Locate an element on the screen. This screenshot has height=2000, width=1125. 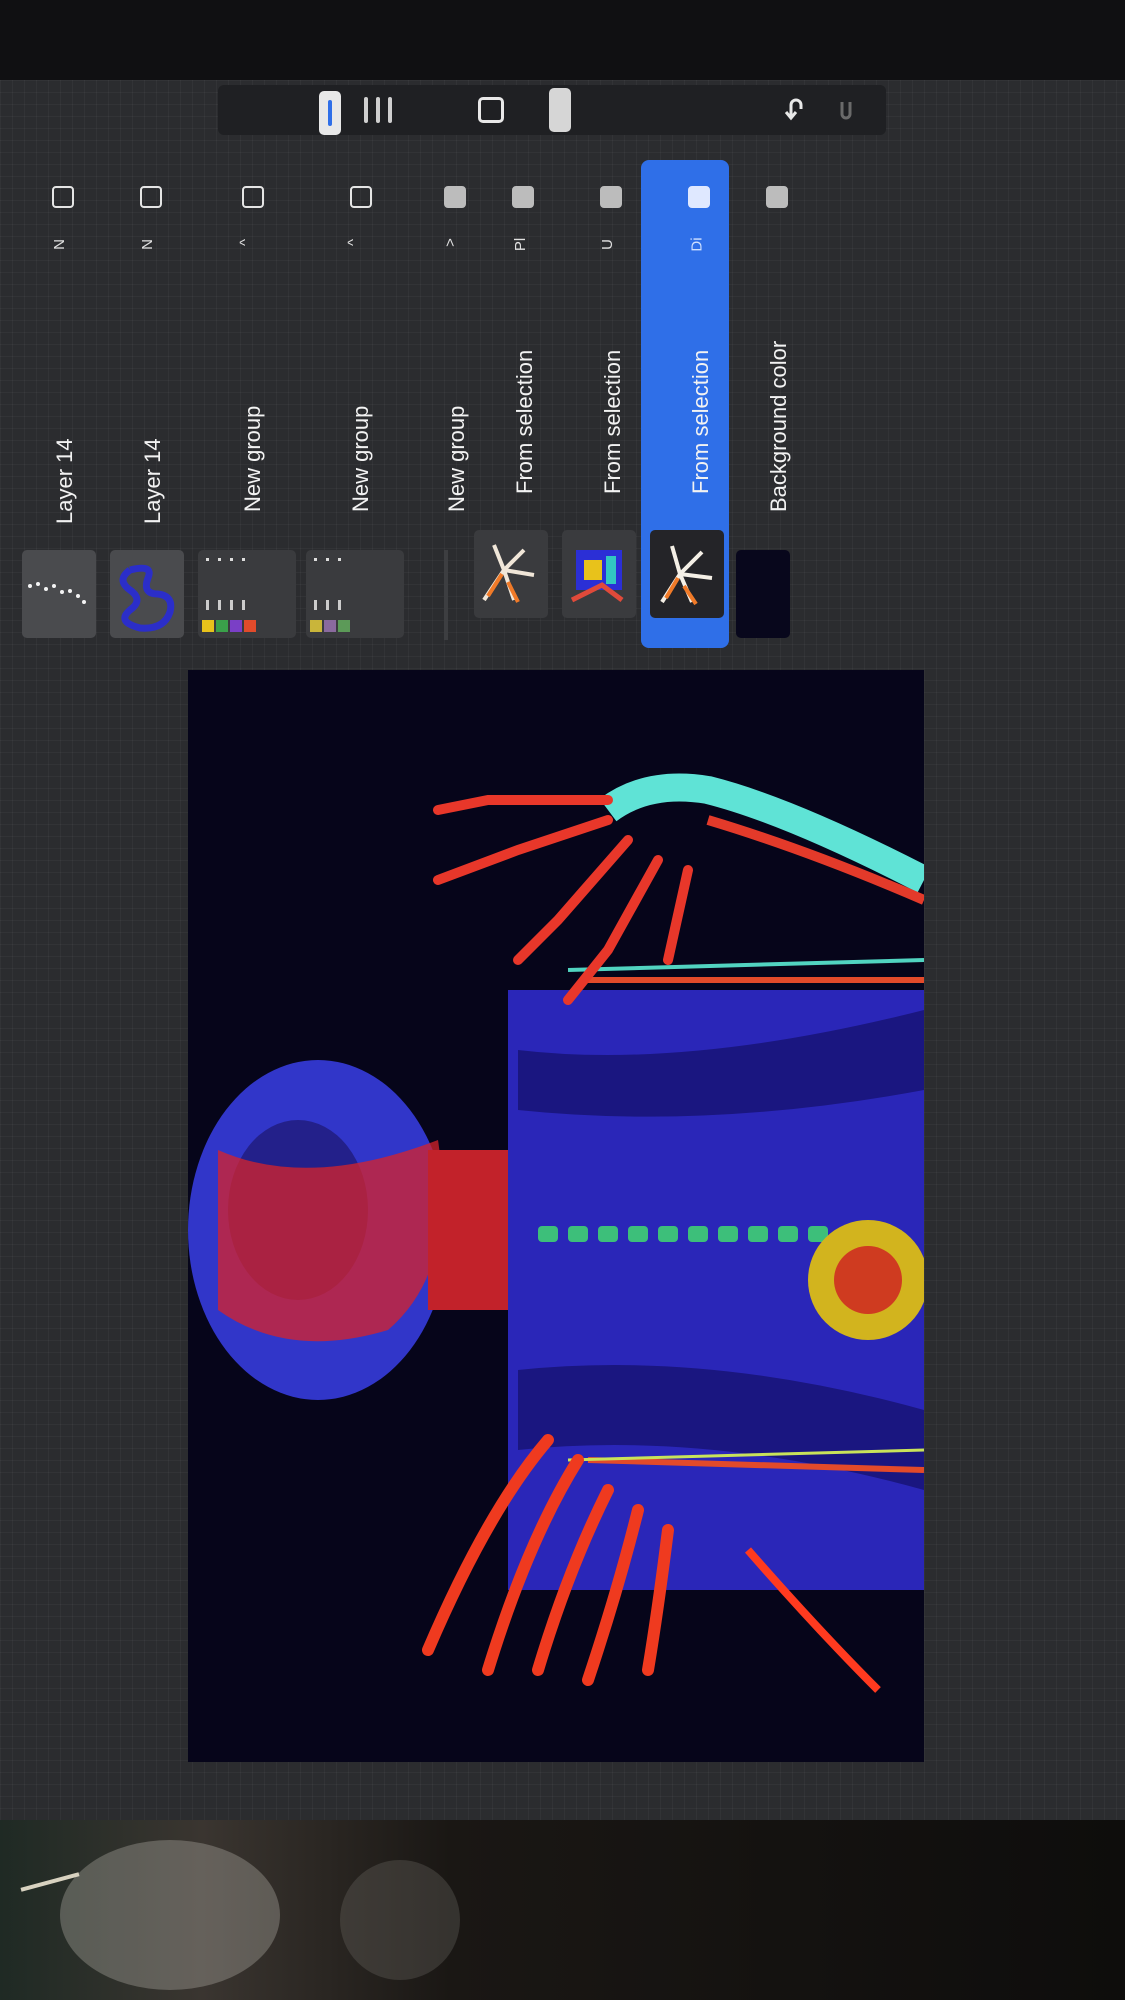
layer-name: Background color is located at coordinates (778, 426).